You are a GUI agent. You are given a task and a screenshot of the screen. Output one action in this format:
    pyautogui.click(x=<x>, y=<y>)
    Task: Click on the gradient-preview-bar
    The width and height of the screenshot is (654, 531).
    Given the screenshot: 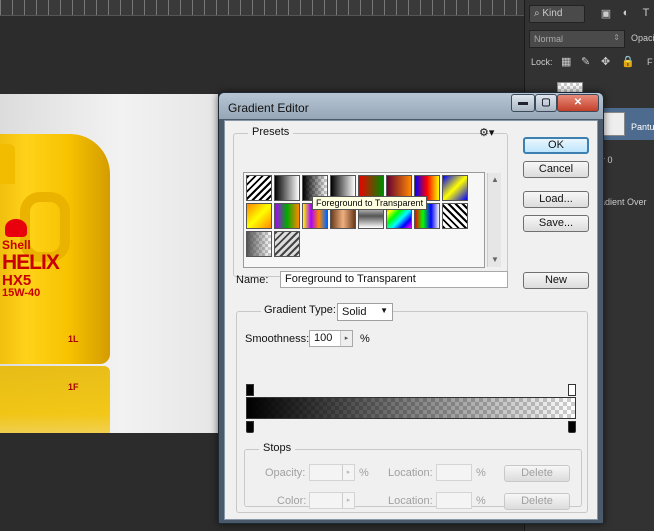 What is the action you would take?
    pyautogui.click(x=411, y=408)
    